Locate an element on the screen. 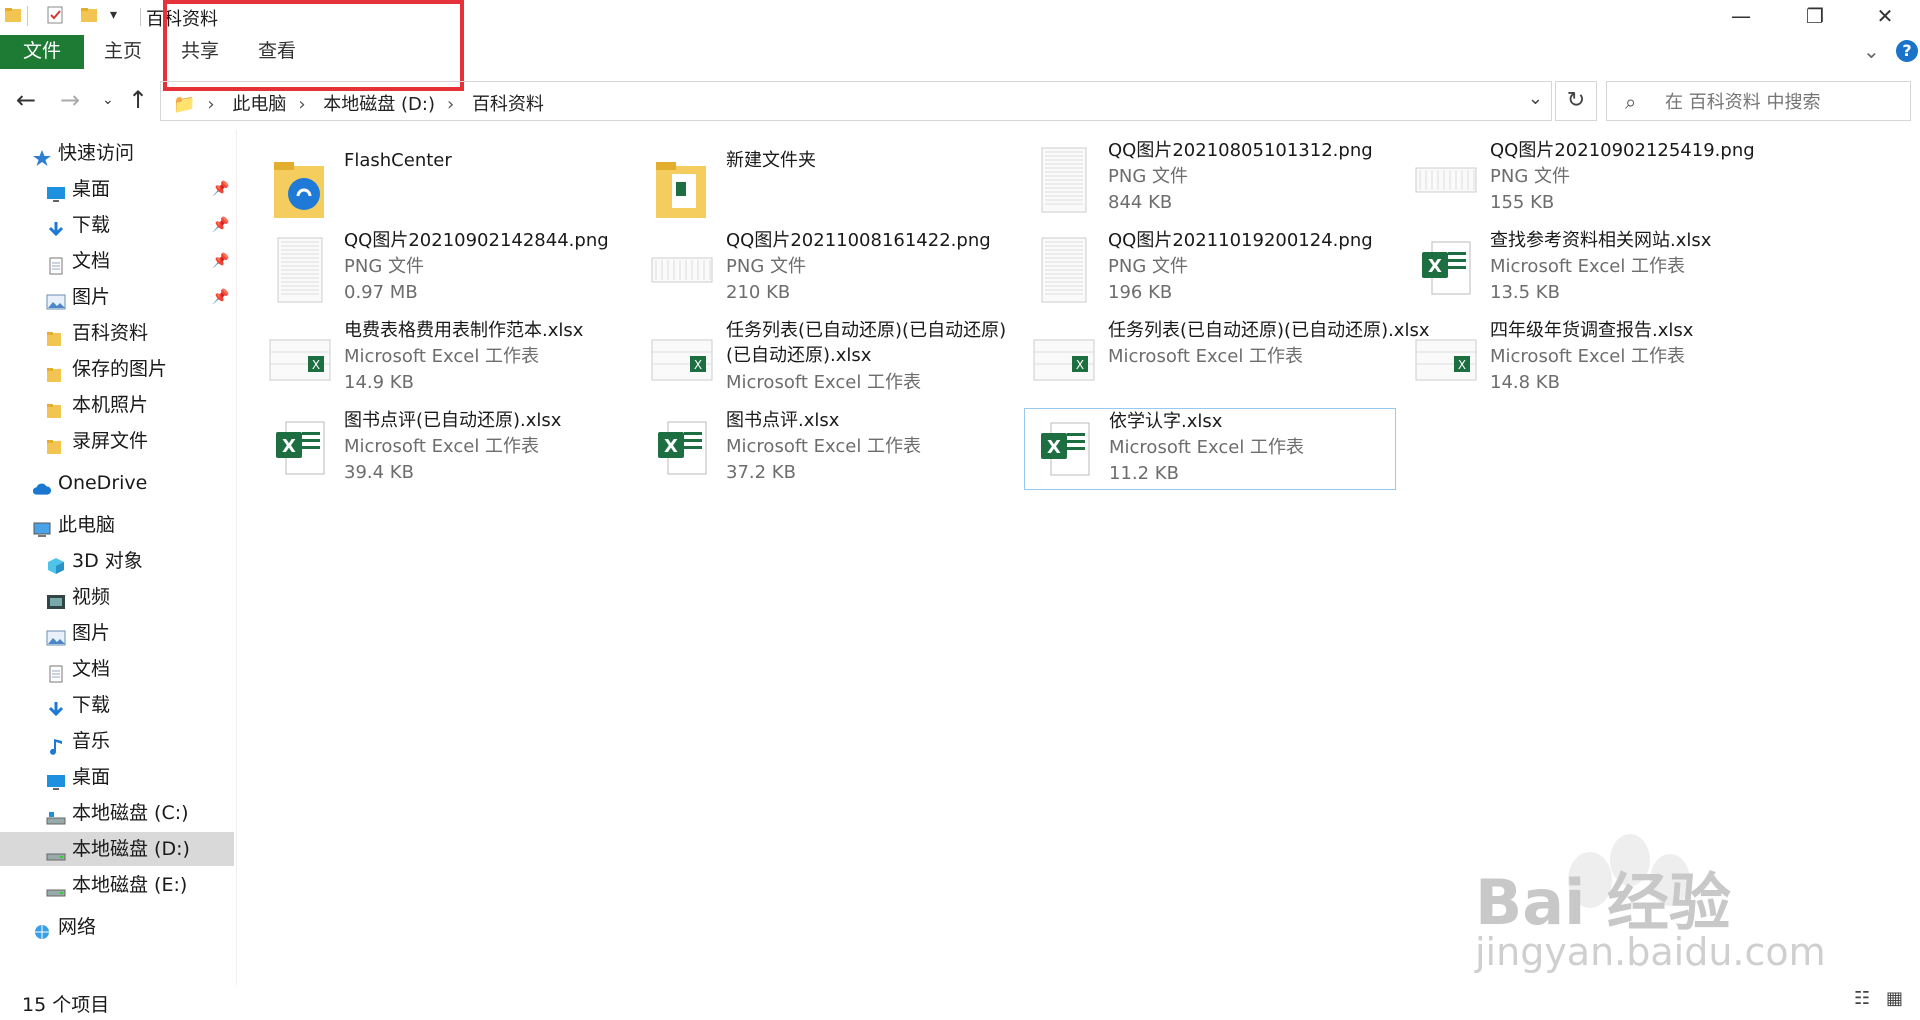 This screenshot has width=1920, height=1020. nav-item: 文档 is located at coordinates (117, 669).